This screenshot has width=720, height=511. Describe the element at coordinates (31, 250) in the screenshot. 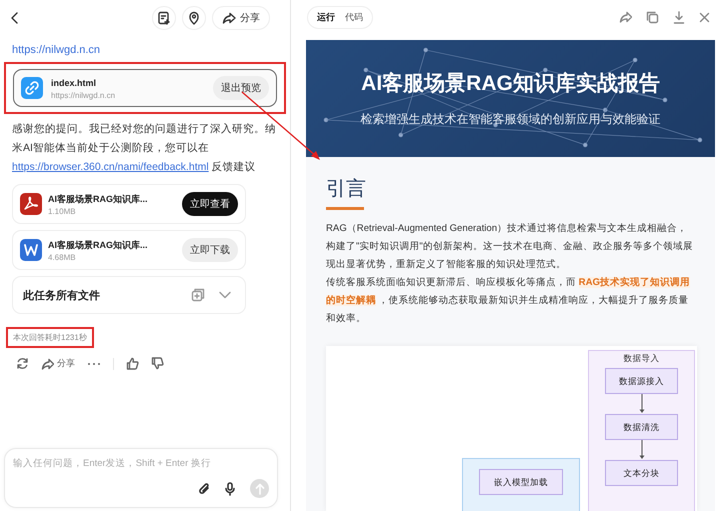

I see `word-document-icon` at that location.